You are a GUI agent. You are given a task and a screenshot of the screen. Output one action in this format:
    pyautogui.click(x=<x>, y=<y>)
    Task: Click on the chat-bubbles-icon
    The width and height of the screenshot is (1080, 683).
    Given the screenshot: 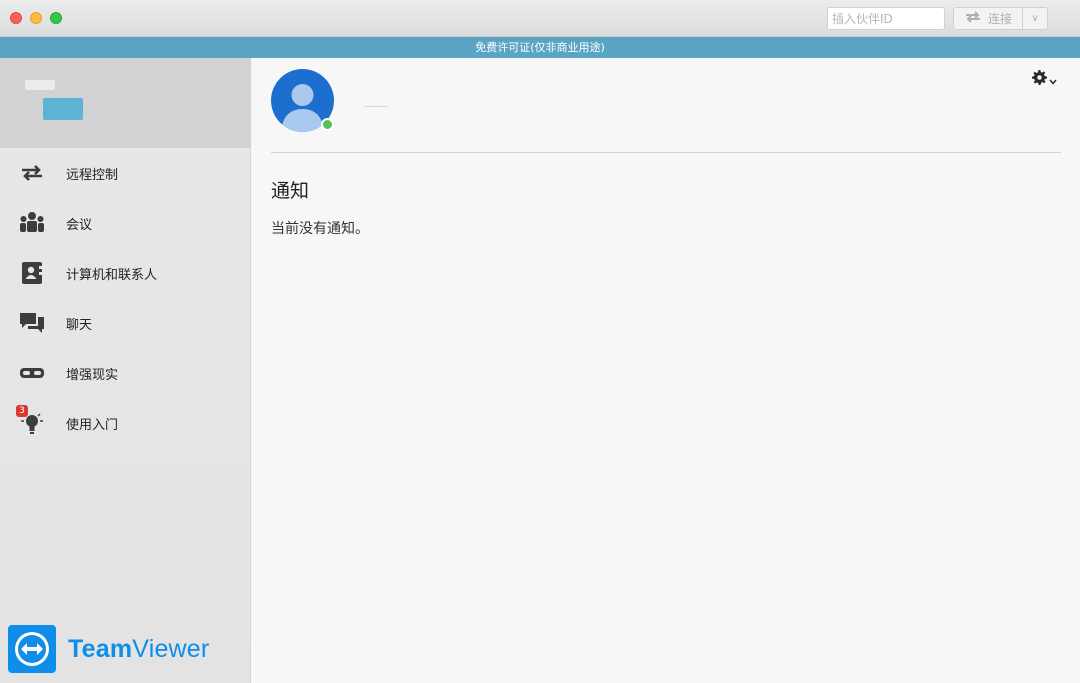 What is the action you would take?
    pyautogui.click(x=32, y=323)
    